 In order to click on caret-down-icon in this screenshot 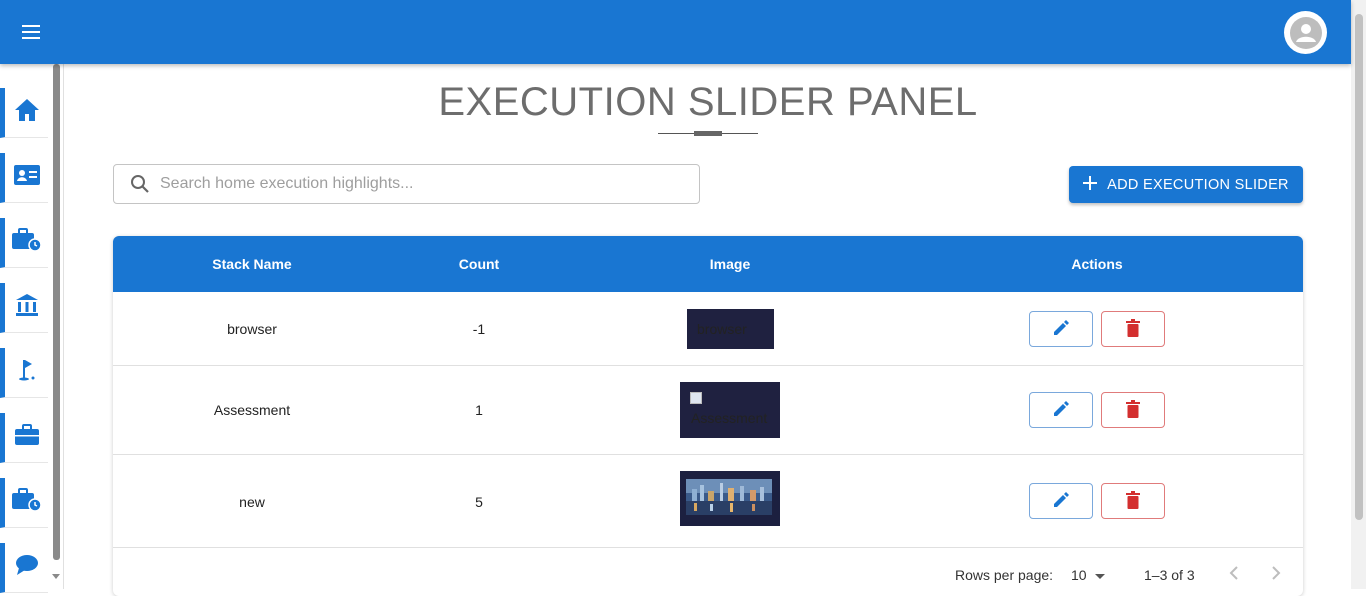, I will do `click(1099, 575)`.